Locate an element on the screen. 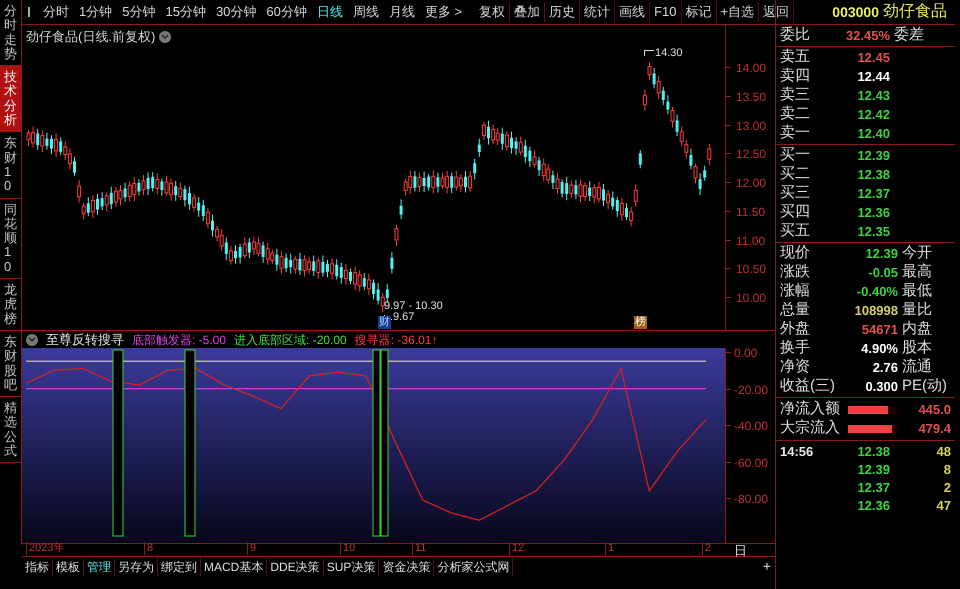 This screenshot has width=960, height=589. field-label: 买一 is located at coordinates (795, 155).